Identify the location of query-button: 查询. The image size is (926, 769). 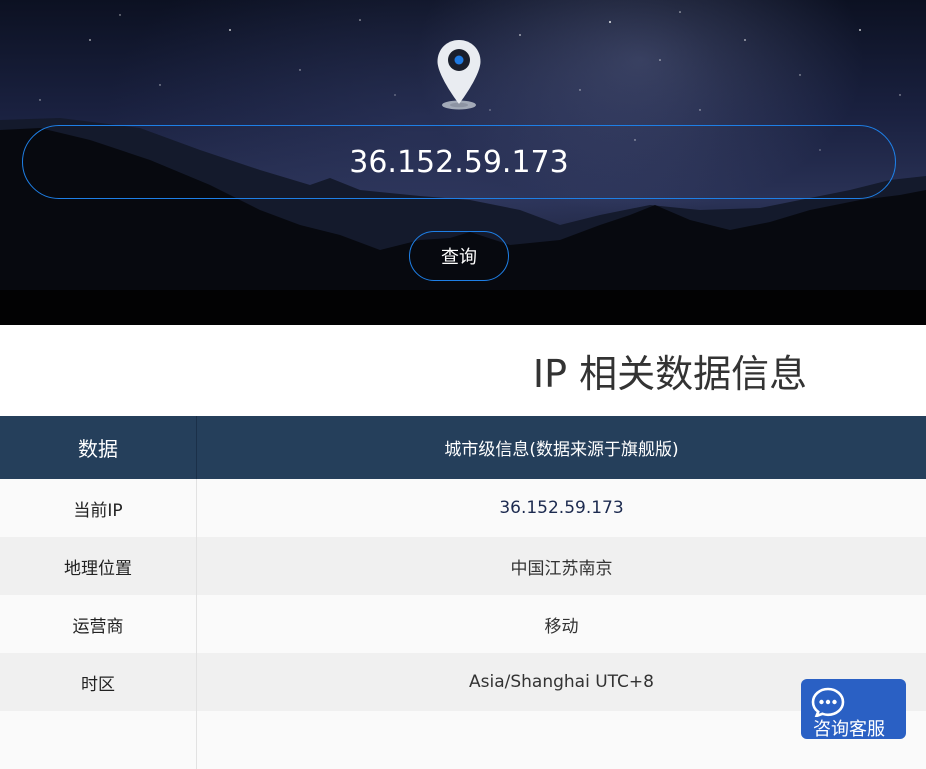
(459, 256).